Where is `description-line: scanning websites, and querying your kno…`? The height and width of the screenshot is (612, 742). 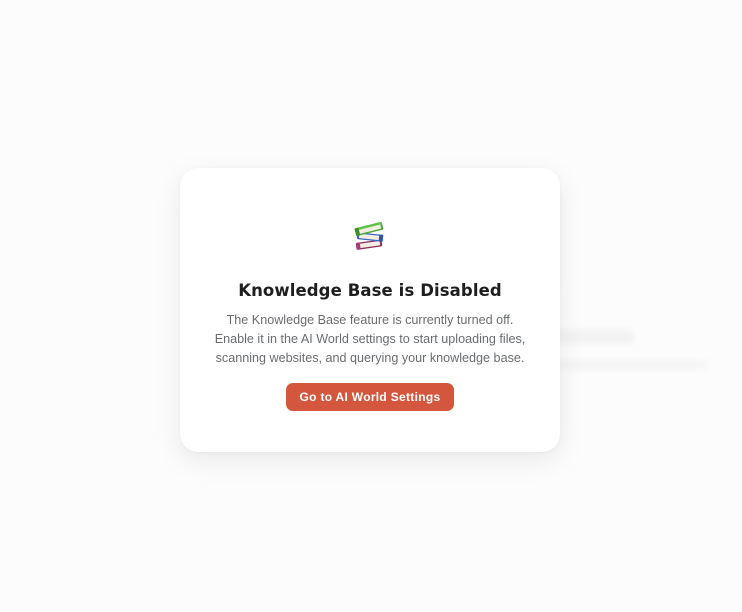
description-line: scanning websites, and querying your kno… is located at coordinates (370, 358).